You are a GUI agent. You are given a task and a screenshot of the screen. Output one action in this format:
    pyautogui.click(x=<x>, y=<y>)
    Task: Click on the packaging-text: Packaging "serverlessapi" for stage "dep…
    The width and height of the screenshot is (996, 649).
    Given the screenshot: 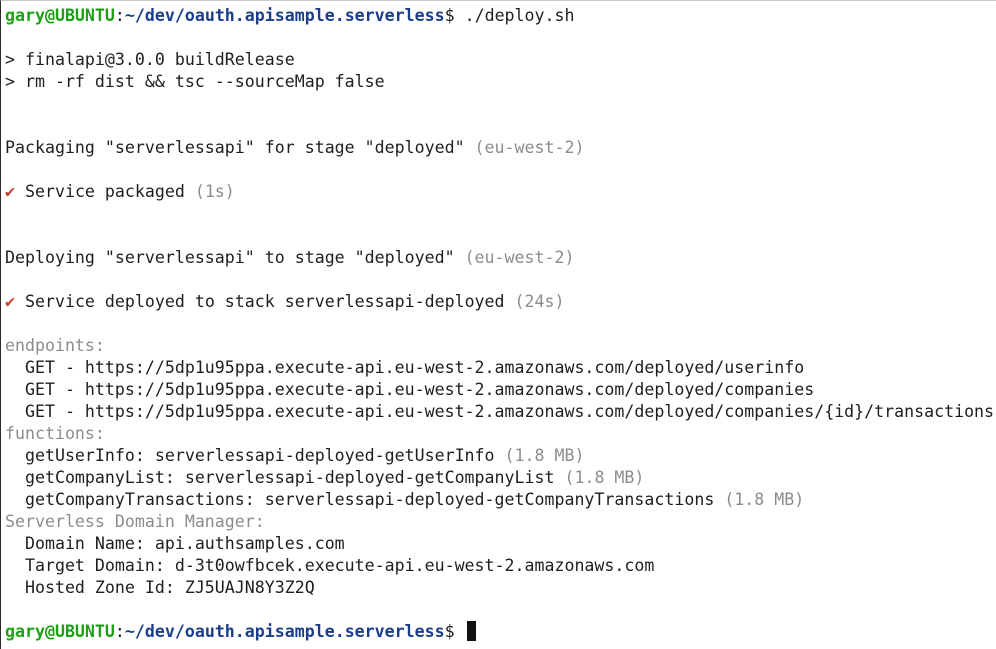 What is the action you would take?
    pyautogui.click(x=240, y=147)
    